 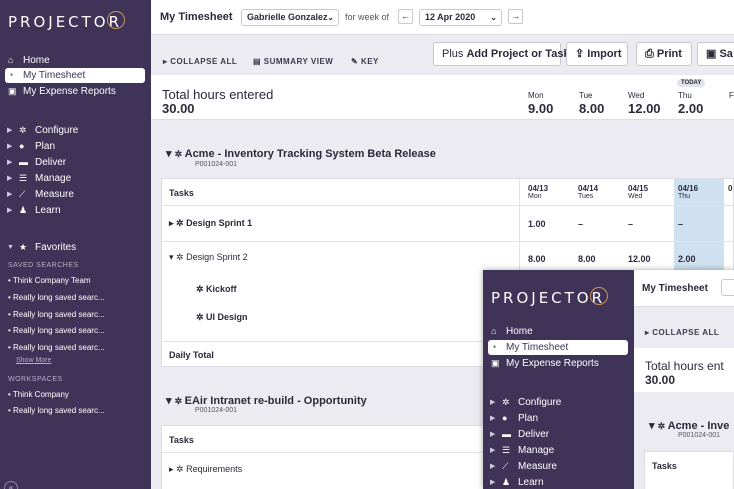 I want to click on chevron-down-icon: ⌄, so click(x=330, y=17).